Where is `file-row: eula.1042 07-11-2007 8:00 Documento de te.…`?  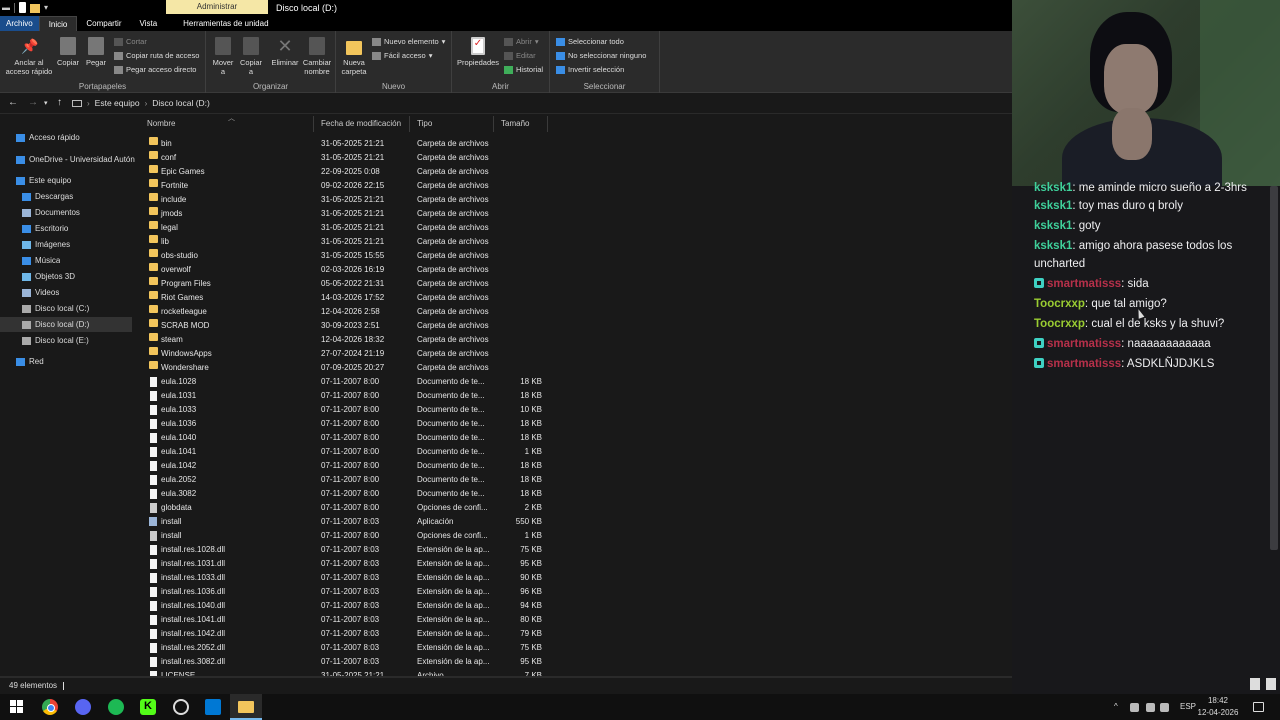 file-row: eula.1042 07-11-2007 8:00 Documento de te.… is located at coordinates (350, 466).